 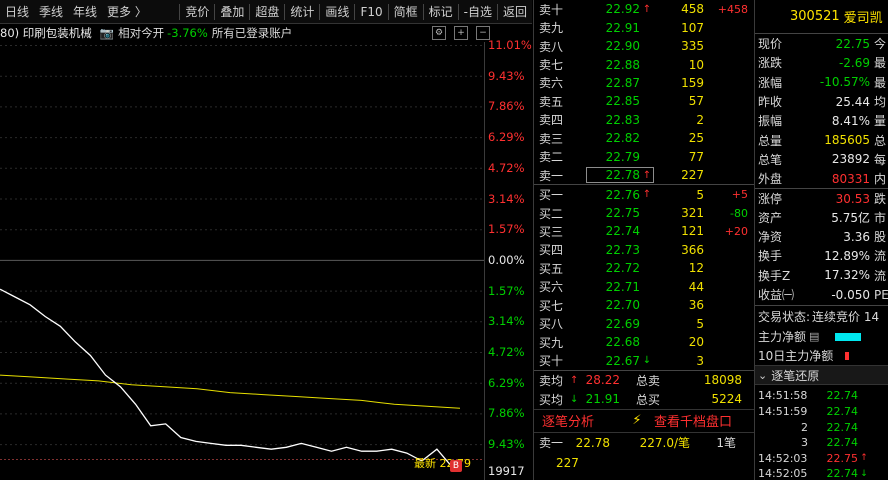 I want to click on book-change: +20, so click(x=736, y=231).